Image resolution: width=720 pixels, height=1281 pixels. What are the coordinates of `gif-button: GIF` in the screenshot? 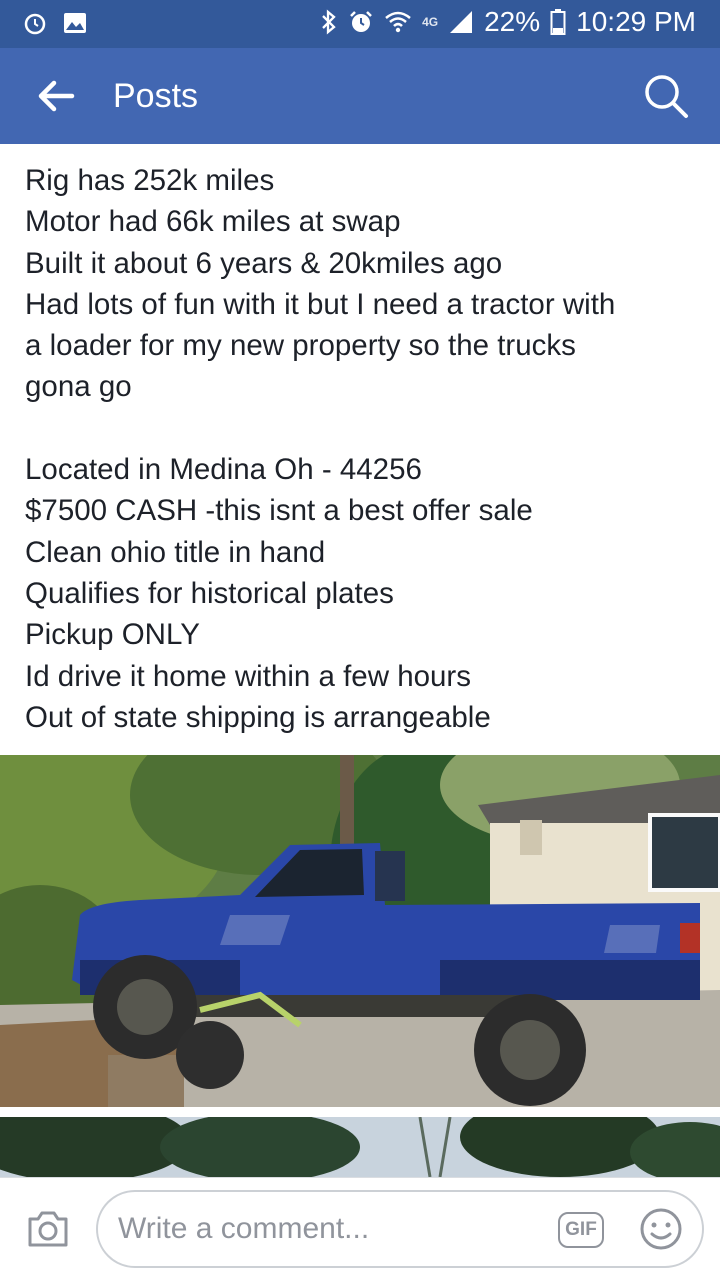 It's located at (581, 1230).